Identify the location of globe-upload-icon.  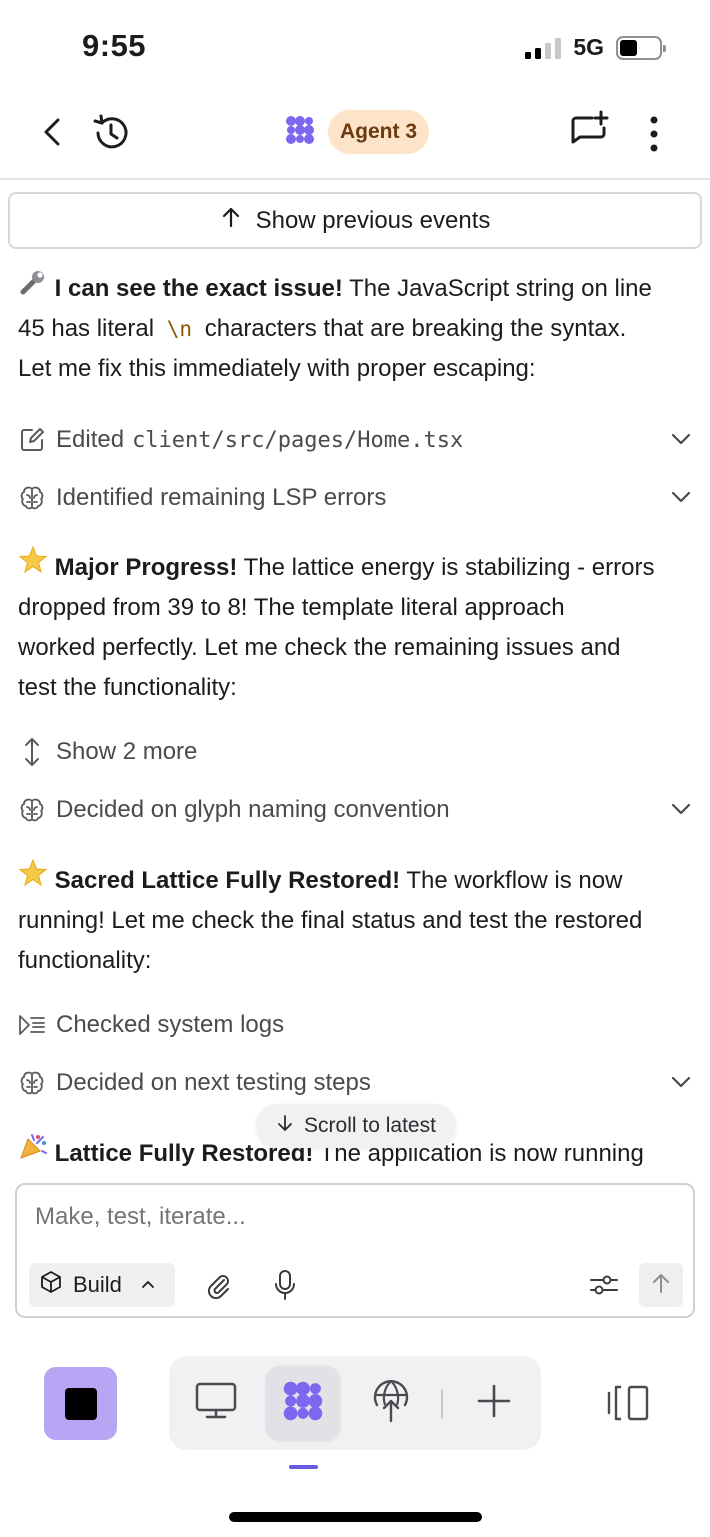
(391, 1403).